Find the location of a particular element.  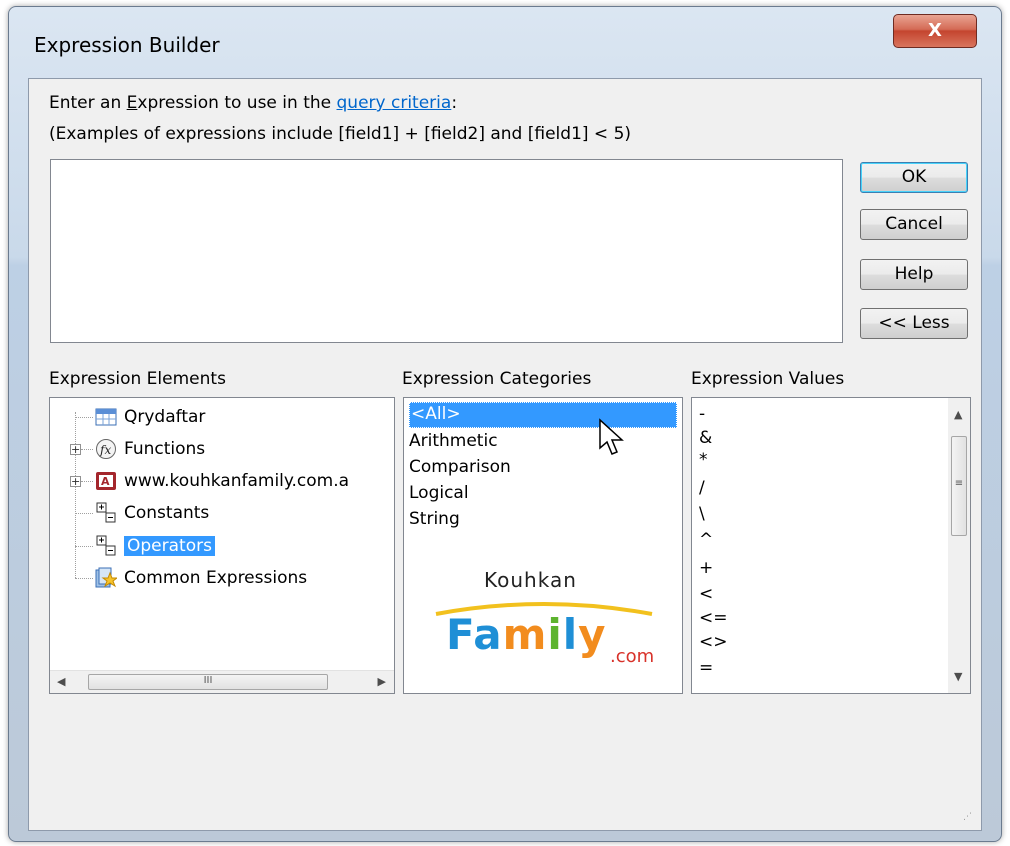

category-item-arithmetic: Arithmetic is located at coordinates (453, 441).